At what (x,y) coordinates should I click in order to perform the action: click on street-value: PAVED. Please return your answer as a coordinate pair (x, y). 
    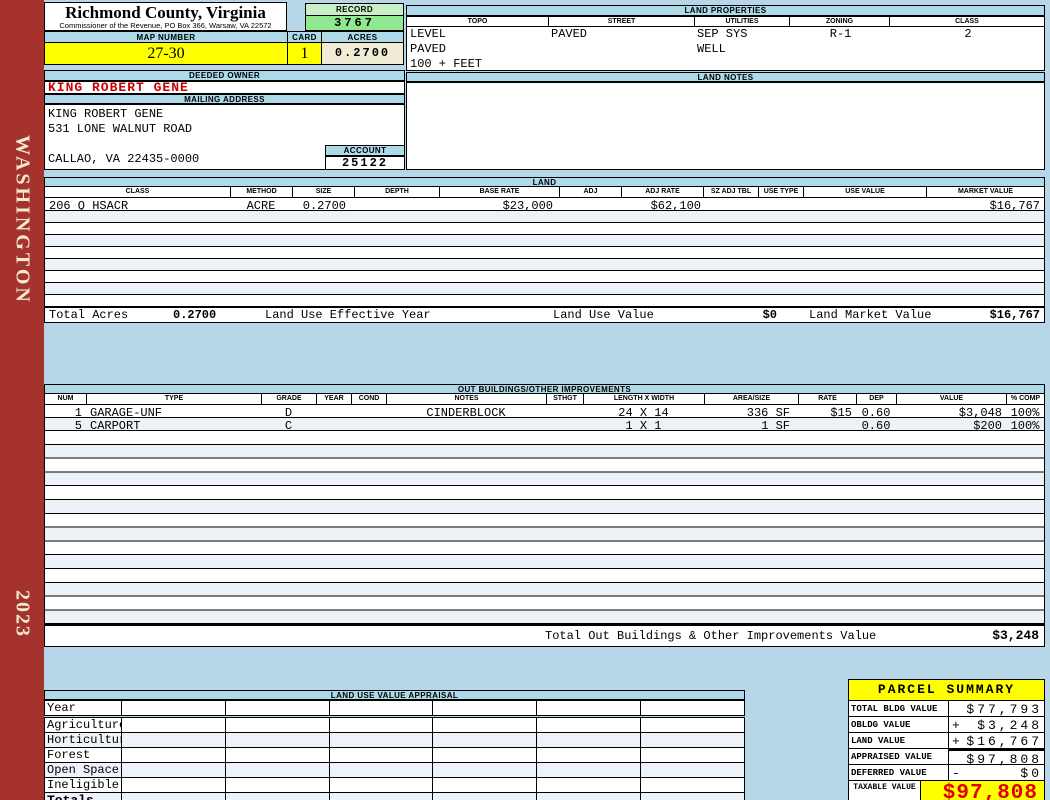
    Looking at the image, I should click on (569, 34).